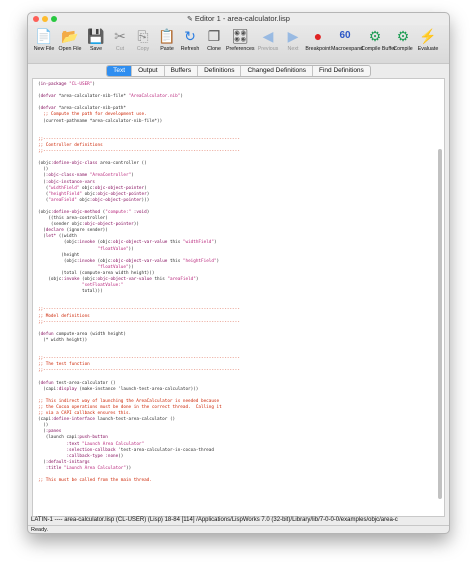 The width and height of the screenshot is (474, 572). I want to click on window-title-text: Editor 1 - area-calculator.lisp, so click(242, 18).